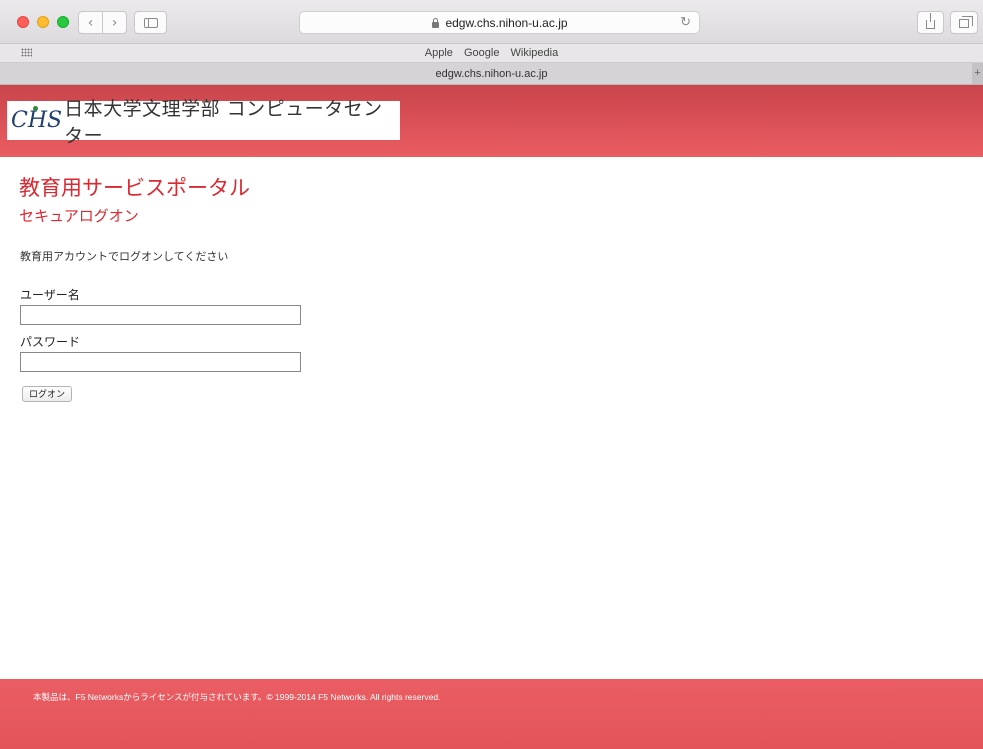 Image resolution: width=983 pixels, height=749 pixels. What do you see at coordinates (160, 362) in the screenshot?
I see `password-input` at bounding box center [160, 362].